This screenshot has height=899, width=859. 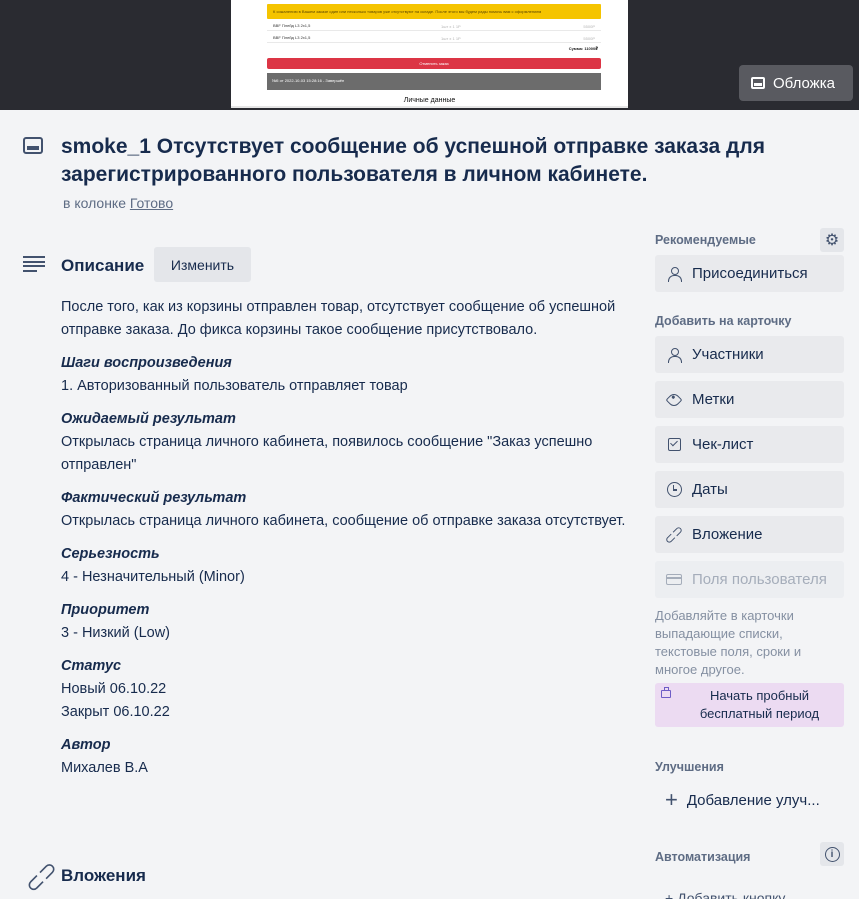 I want to click on card-icon, so click(x=33, y=145).